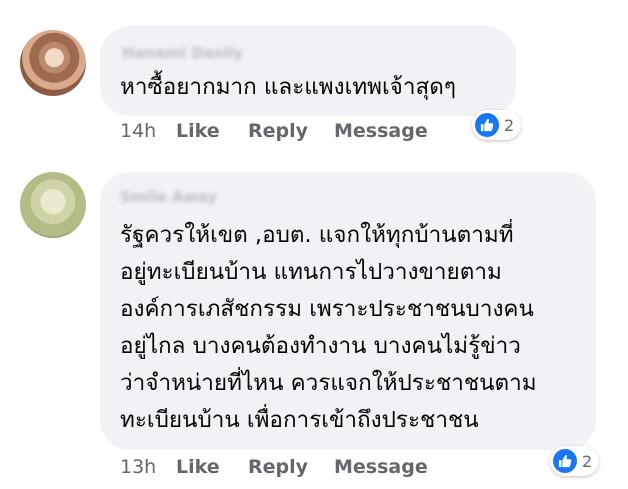 This screenshot has height=489, width=628. What do you see at coordinates (148, 131) in the screenshot?
I see `comment-timestamp: 14h` at bounding box center [148, 131].